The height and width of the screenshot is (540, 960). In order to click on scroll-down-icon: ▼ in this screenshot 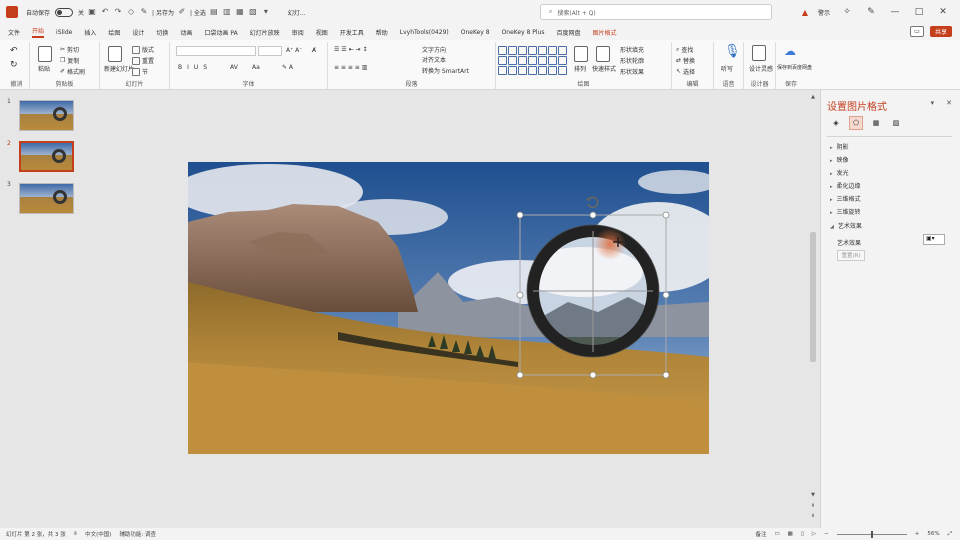, I will do `click(813, 495)`.